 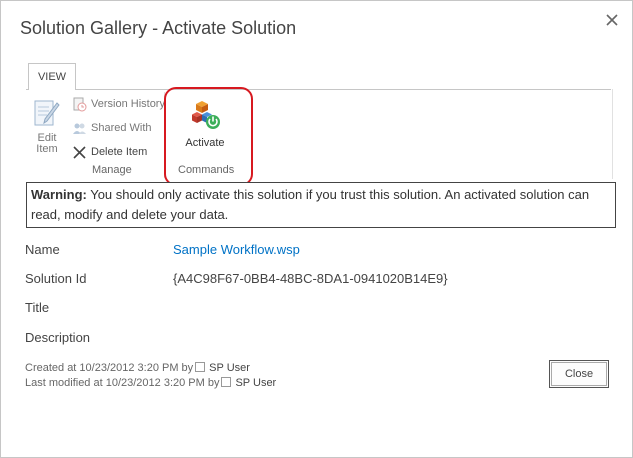 What do you see at coordinates (52, 76) in the screenshot?
I see `tab-view: VIEW` at bounding box center [52, 76].